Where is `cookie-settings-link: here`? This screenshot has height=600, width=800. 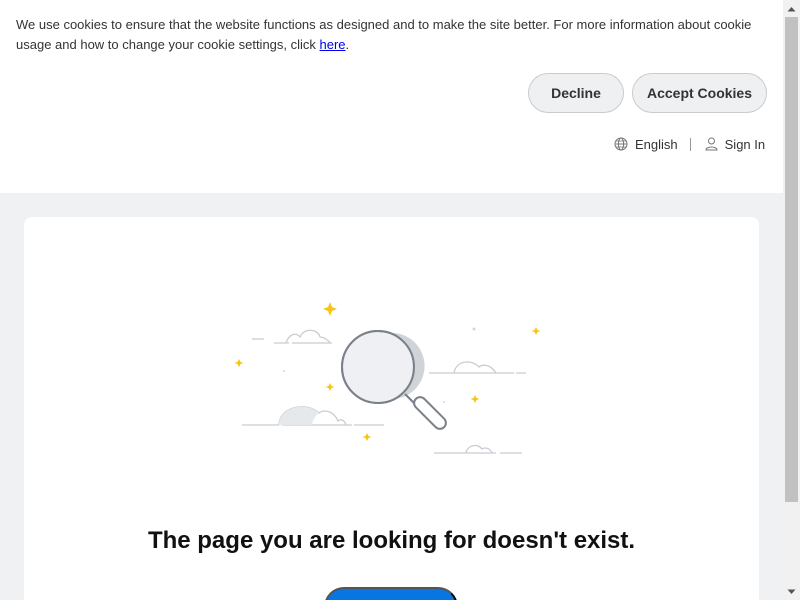
cookie-settings-link: here is located at coordinates (333, 44).